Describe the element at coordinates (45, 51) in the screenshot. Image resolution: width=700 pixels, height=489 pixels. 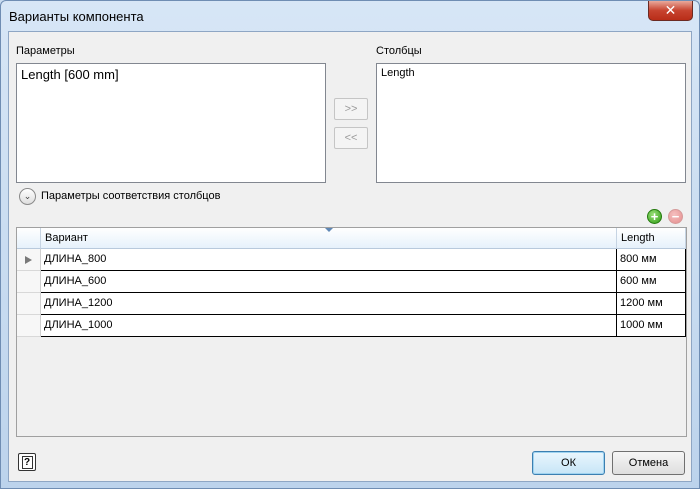
I see `parameters-label: Параметры` at that location.